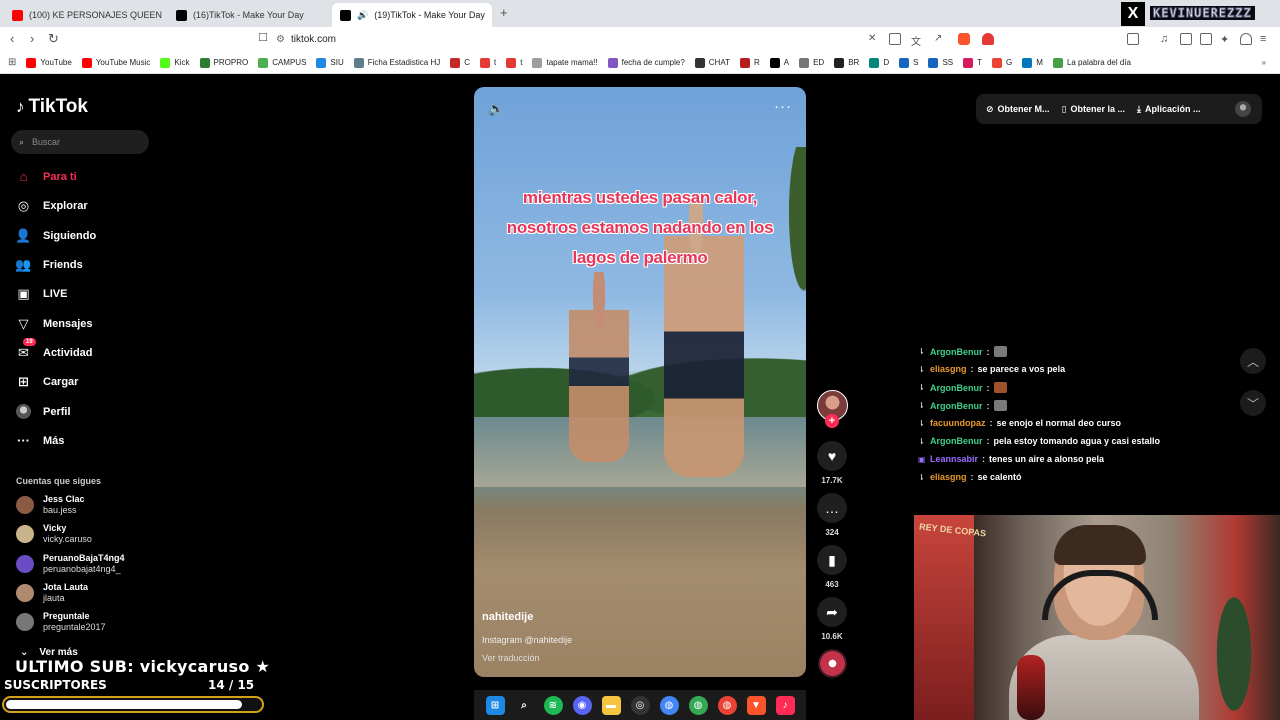 The height and width of the screenshot is (720, 1280). What do you see at coordinates (832, 463) in the screenshot?
I see `like-action: ♥ 17.7K` at bounding box center [832, 463].